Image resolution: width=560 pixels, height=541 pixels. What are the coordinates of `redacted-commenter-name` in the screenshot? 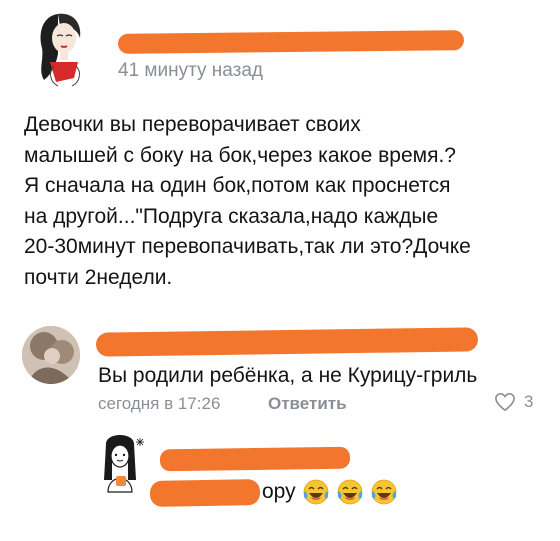 It's located at (287, 342).